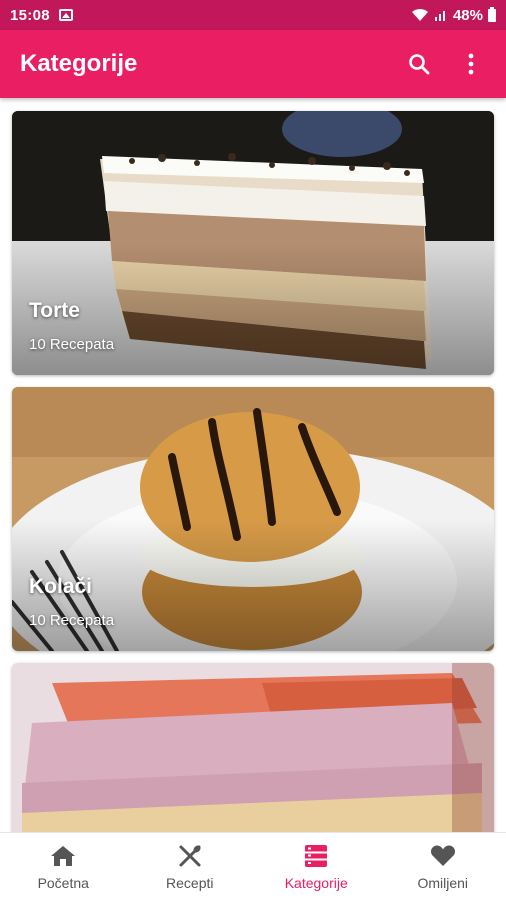  I want to click on nav-item-recepti: Recepti, so click(190, 866).